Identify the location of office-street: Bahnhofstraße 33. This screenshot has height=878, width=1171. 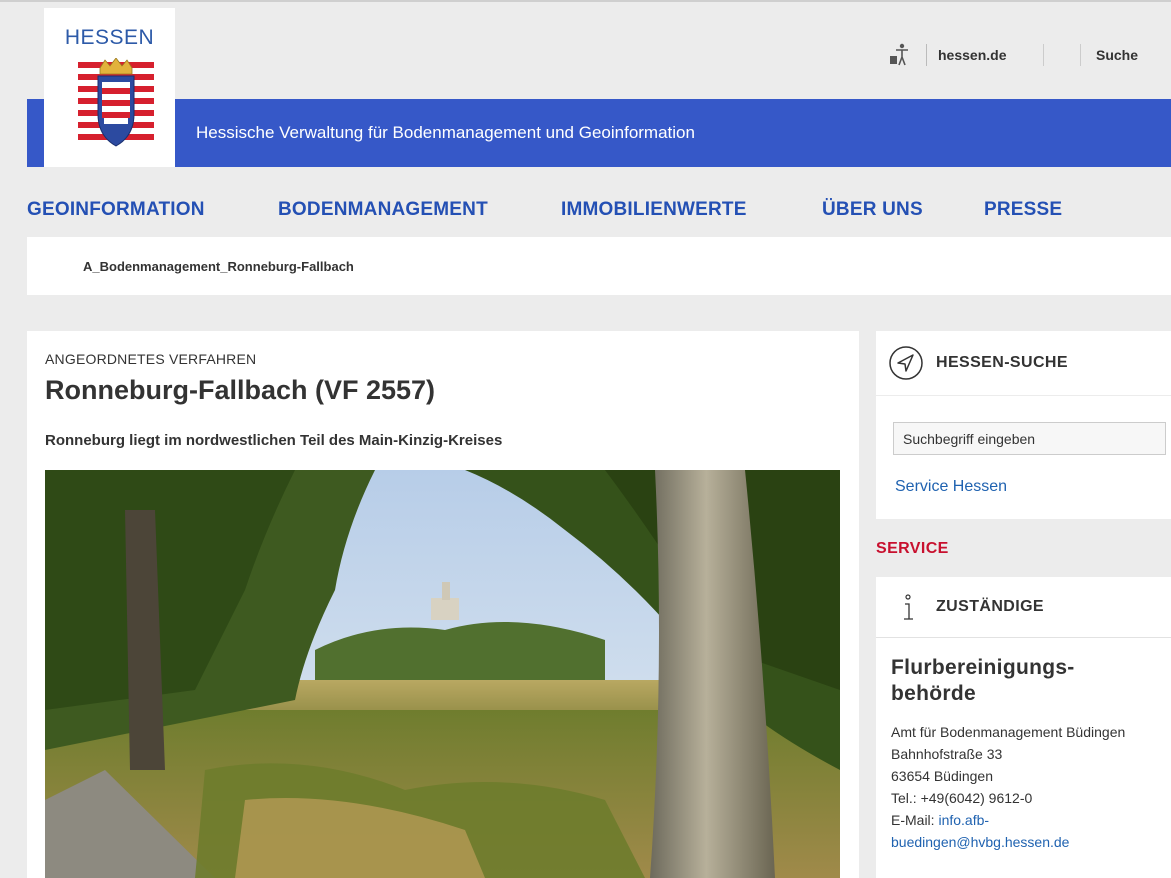
(947, 754).